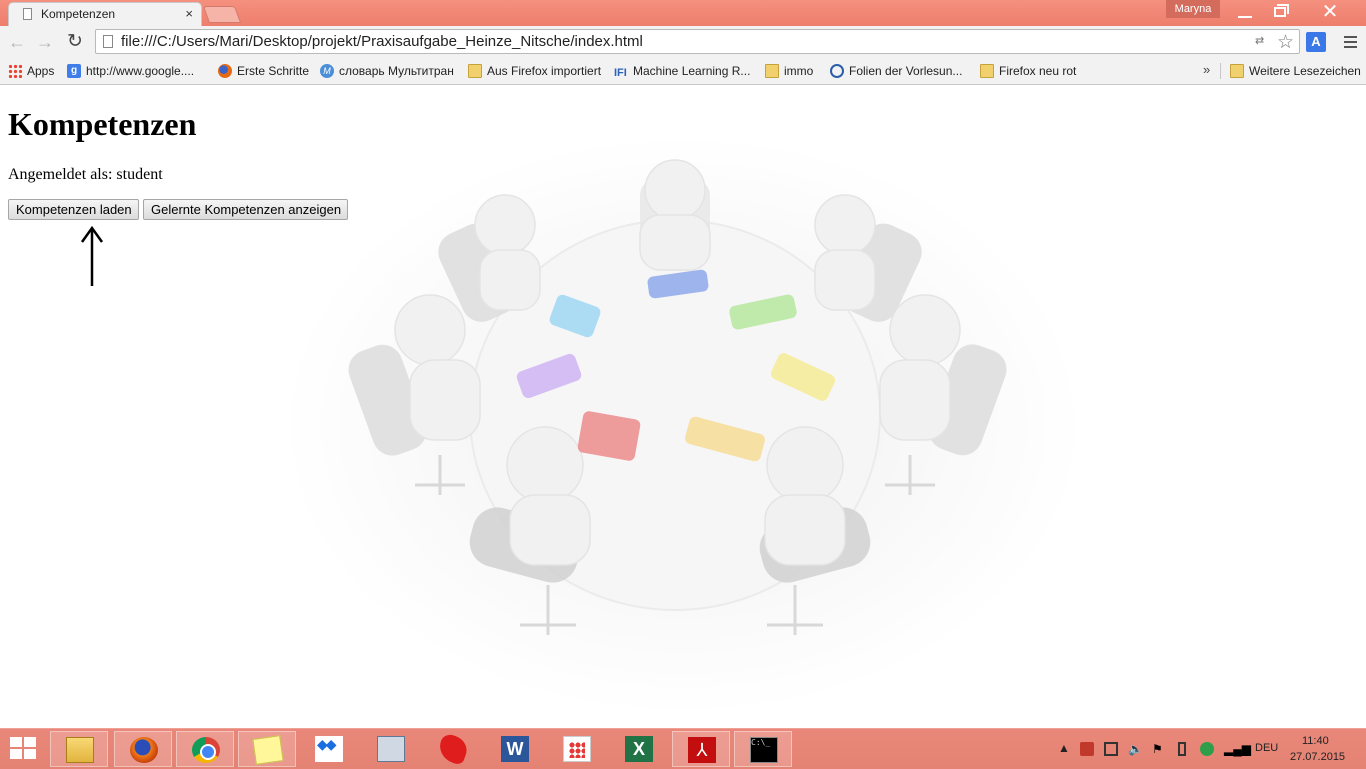 This screenshot has width=1366, height=769. What do you see at coordinates (1159, 749) in the screenshot?
I see `action-center-flag-icon: ⚑` at bounding box center [1159, 749].